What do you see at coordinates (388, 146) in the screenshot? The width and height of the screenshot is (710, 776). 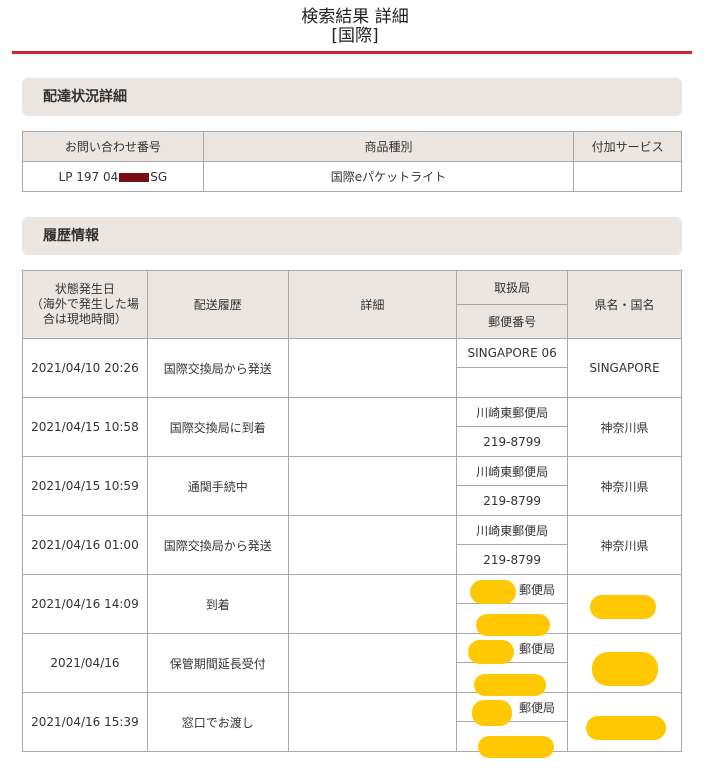 I see `header-product-type: 商品種別` at bounding box center [388, 146].